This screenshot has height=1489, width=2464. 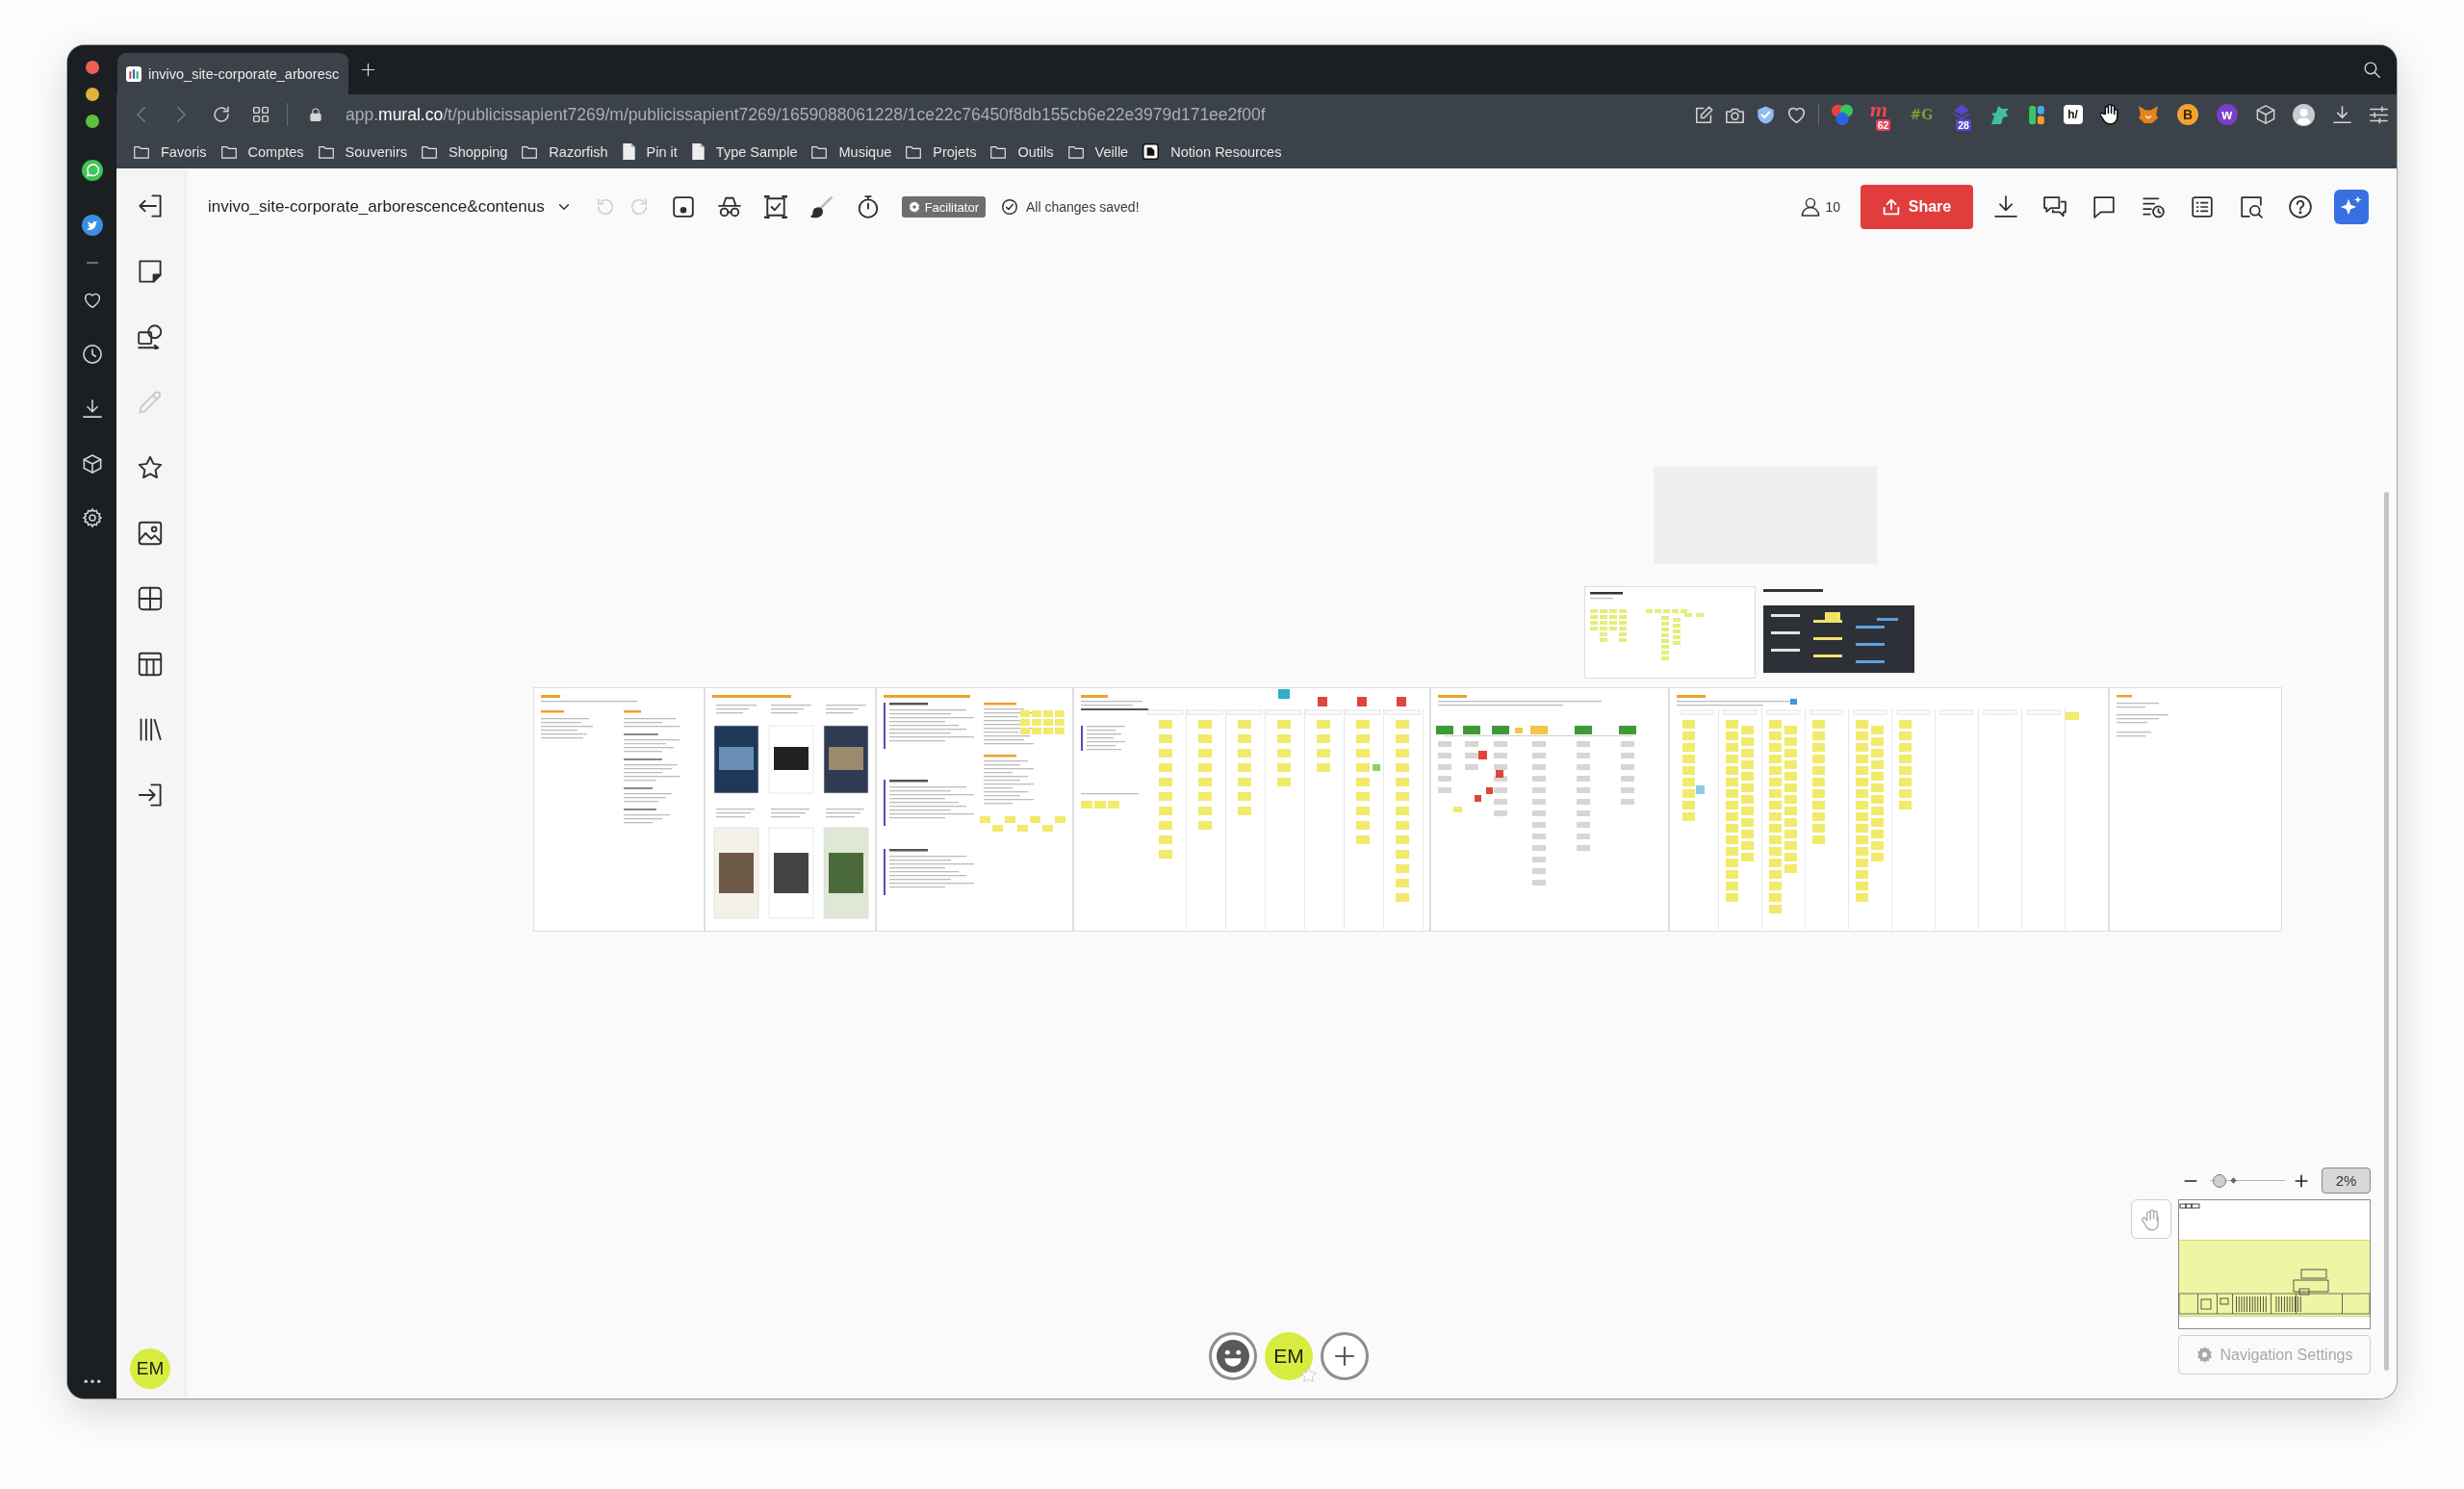 What do you see at coordinates (1883, 125) in the screenshot?
I see `count-badge: 62` at bounding box center [1883, 125].